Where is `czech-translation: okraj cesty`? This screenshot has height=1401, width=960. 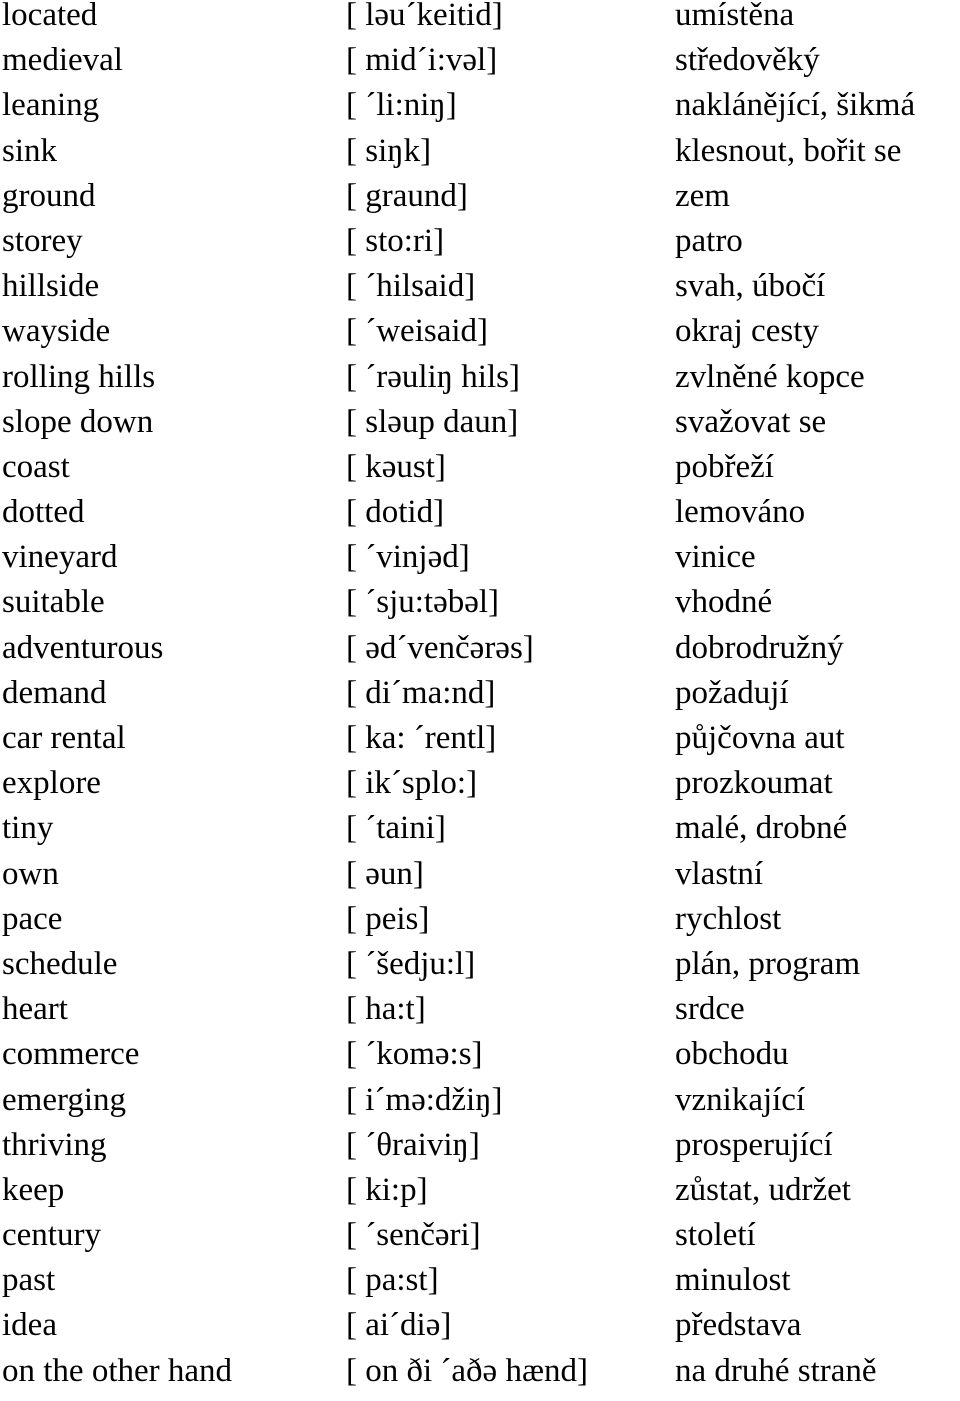 czech-translation: okraj cesty is located at coordinates (747, 331).